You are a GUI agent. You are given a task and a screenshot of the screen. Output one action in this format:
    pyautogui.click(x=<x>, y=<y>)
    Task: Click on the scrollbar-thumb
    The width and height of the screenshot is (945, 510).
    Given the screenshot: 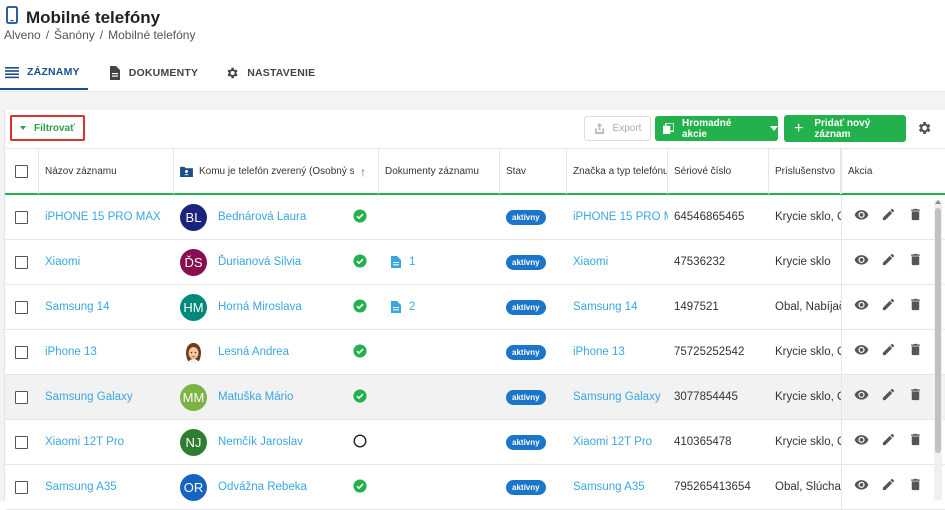 What is the action you would take?
    pyautogui.click(x=938, y=330)
    